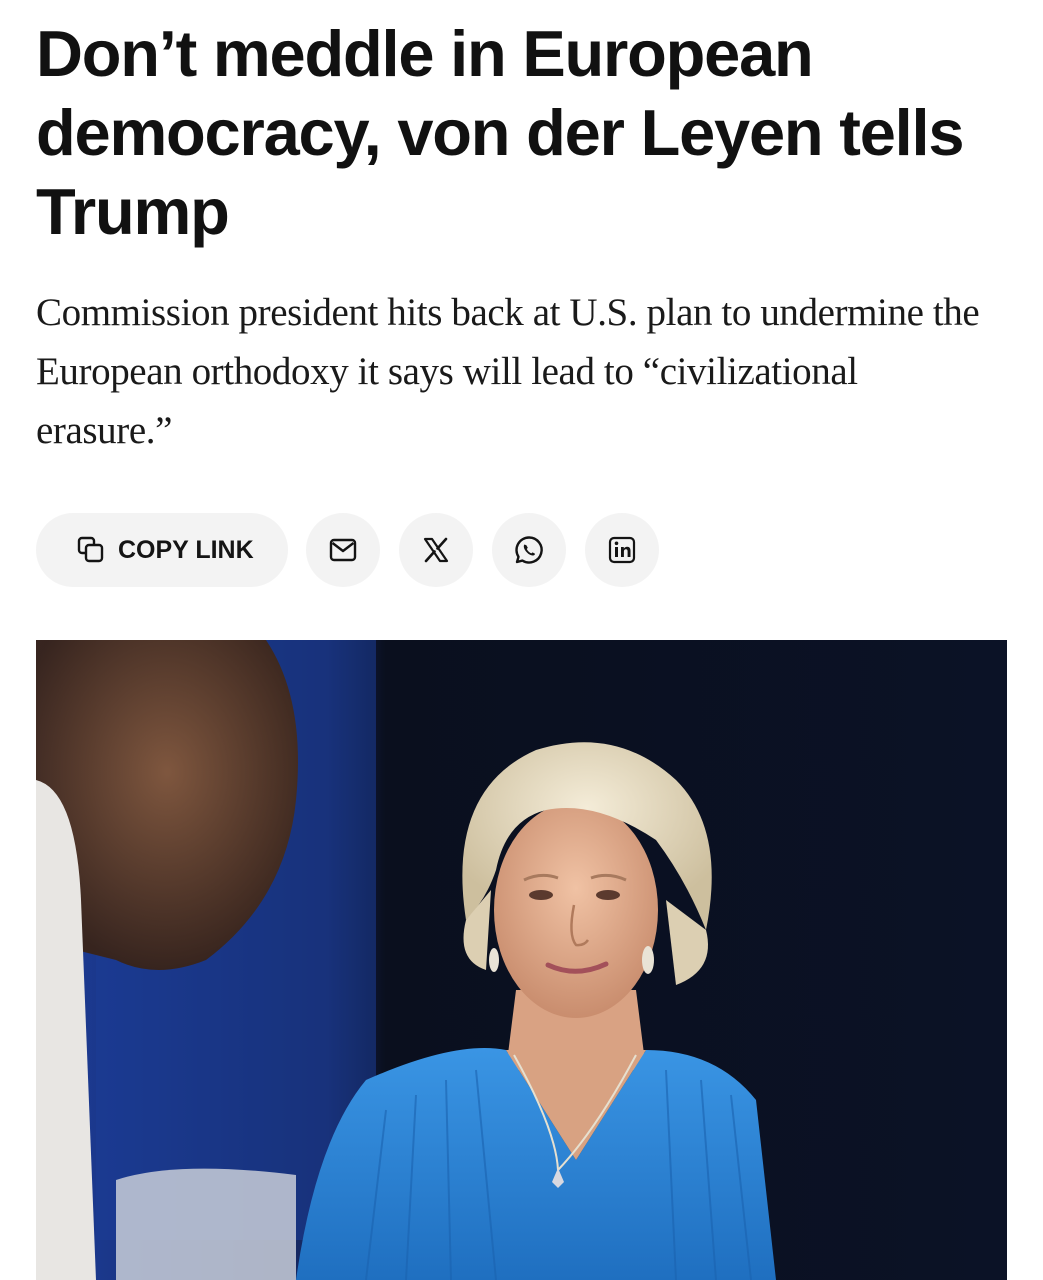 Image resolution: width=1043 pixels, height=1280 pixels. I want to click on copy-link-button: COPY LINK, so click(162, 550).